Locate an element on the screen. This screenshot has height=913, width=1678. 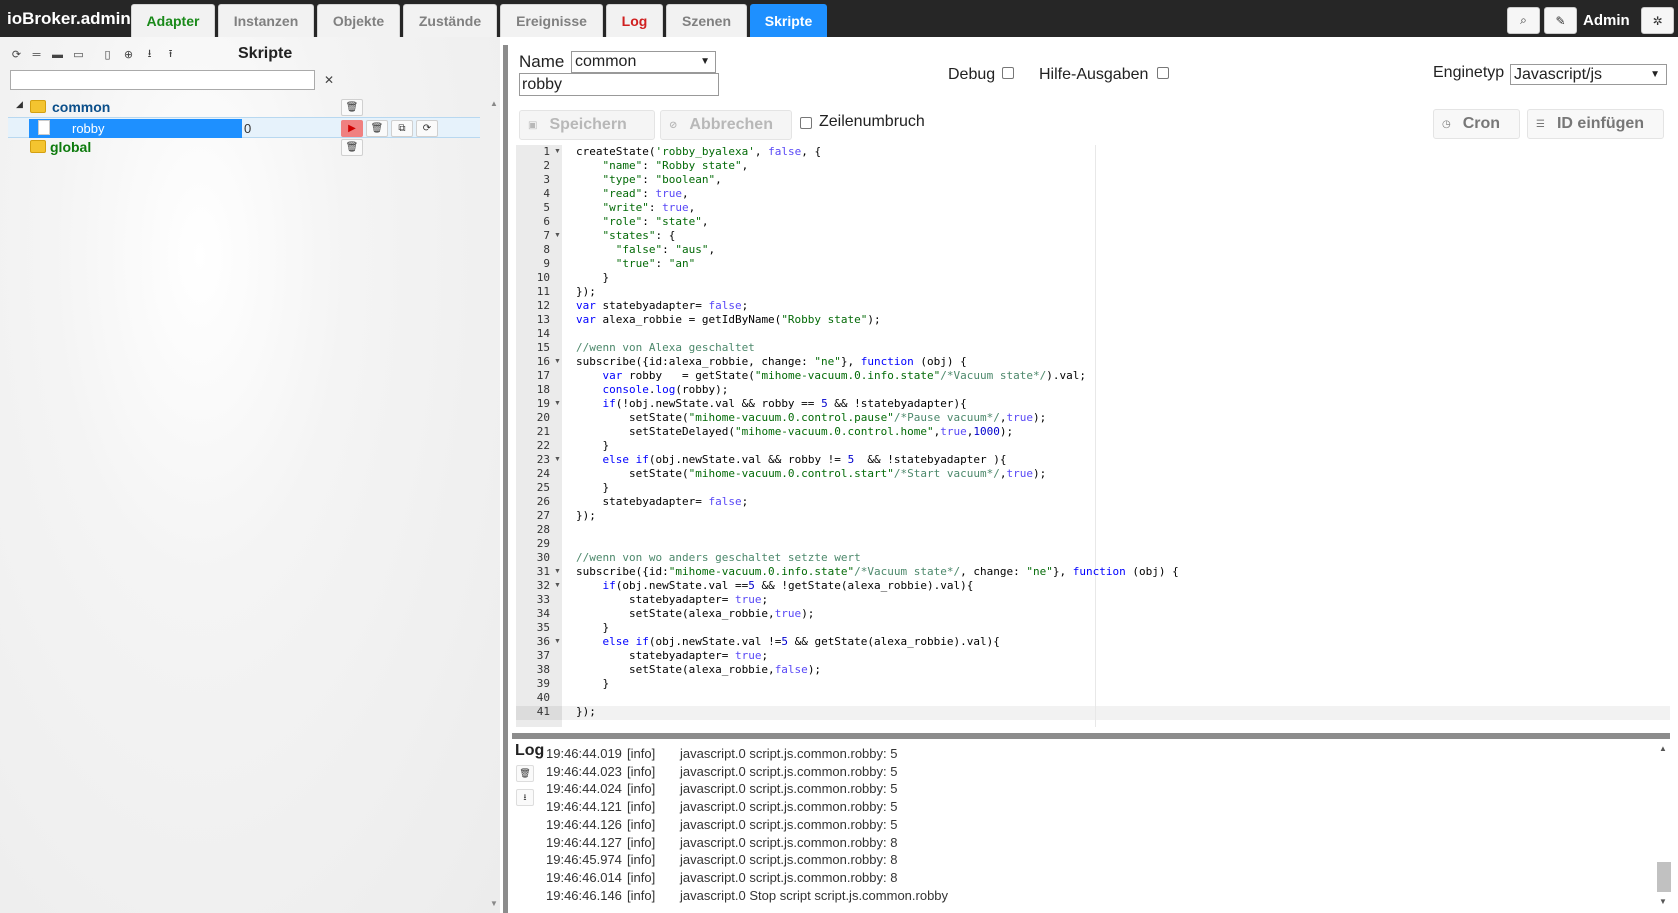
save-button: ▣ Speichern is located at coordinates (587, 125).